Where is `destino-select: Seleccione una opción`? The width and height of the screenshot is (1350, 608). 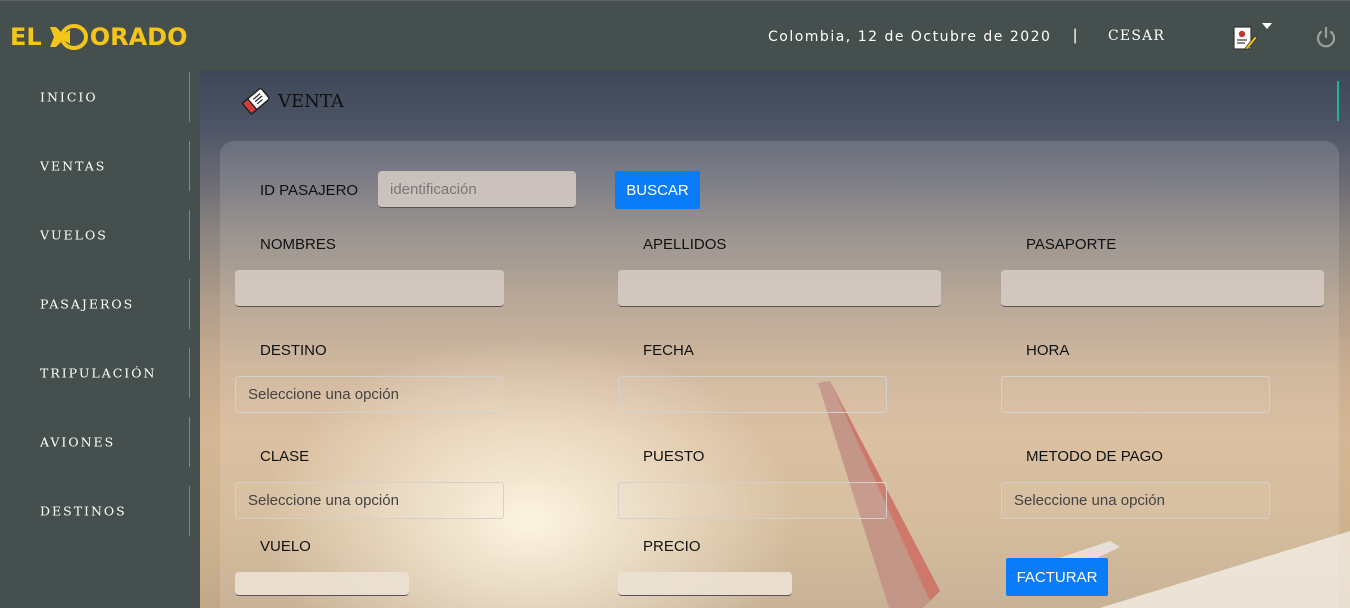
destino-select: Seleccione una opción is located at coordinates (369, 394).